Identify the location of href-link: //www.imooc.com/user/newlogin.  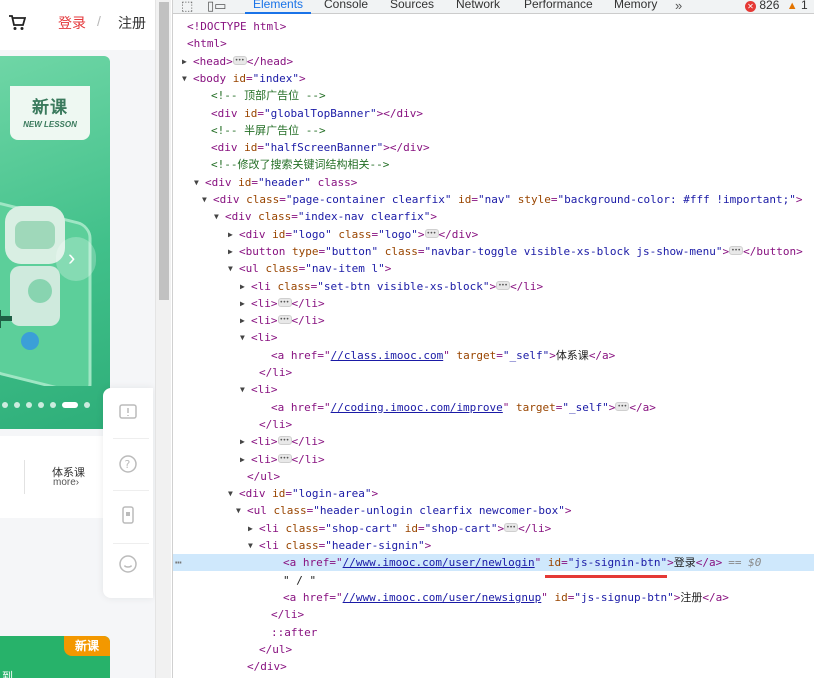
(439, 562).